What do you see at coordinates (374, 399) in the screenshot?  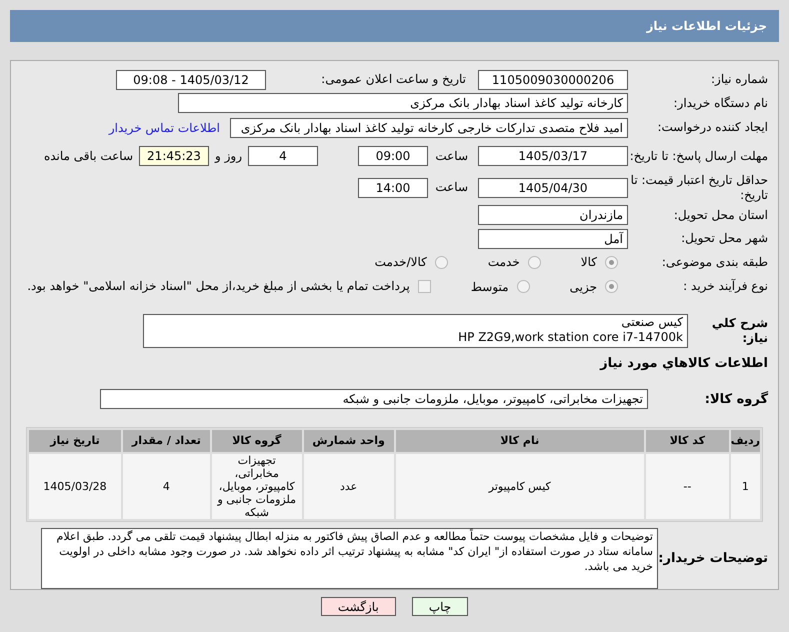 I see `goods-group-field: تجهیزات مخابراتی، کامپیوتر، موبایل، ملزومات جانبی و شبکه` at bounding box center [374, 399].